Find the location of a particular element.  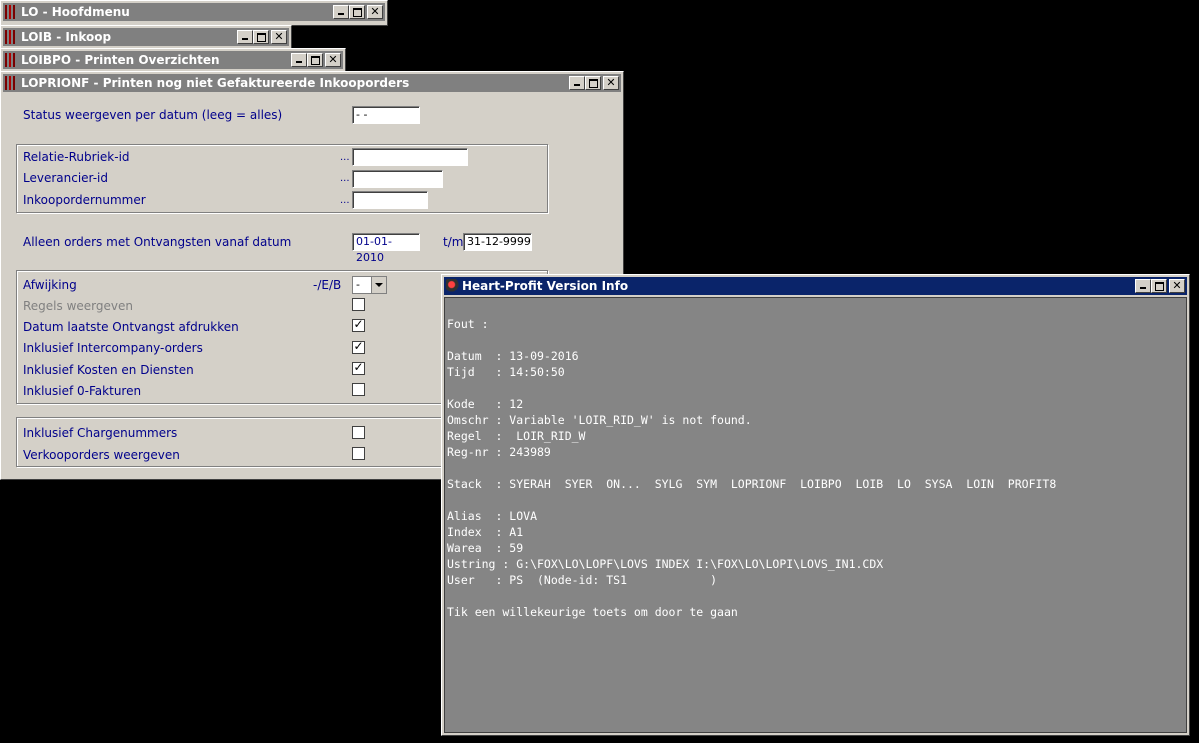

console-line: Regel : LOIR_RID_W is located at coordinates (516, 436).